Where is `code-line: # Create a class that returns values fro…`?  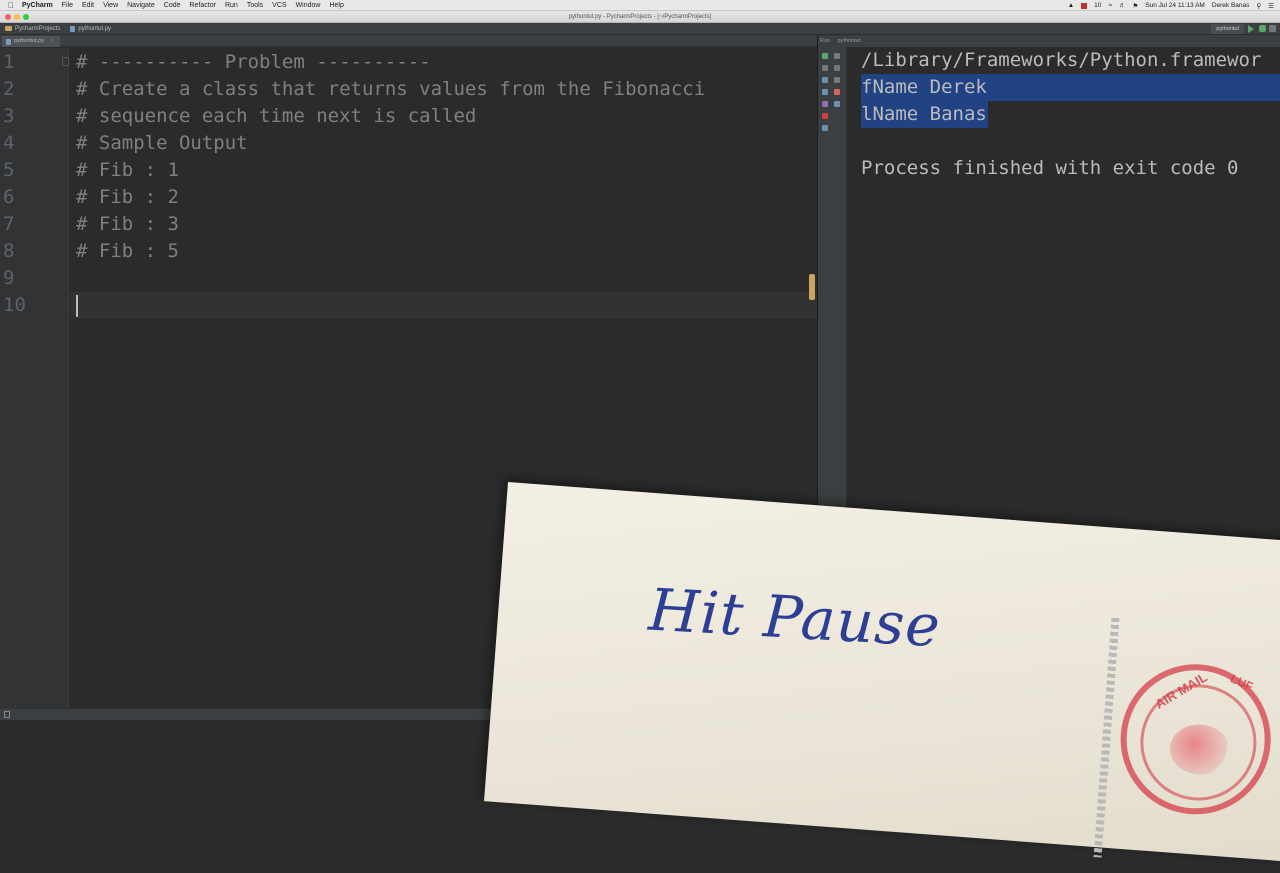
code-line: # Create a class that returns values fro… is located at coordinates (390, 89).